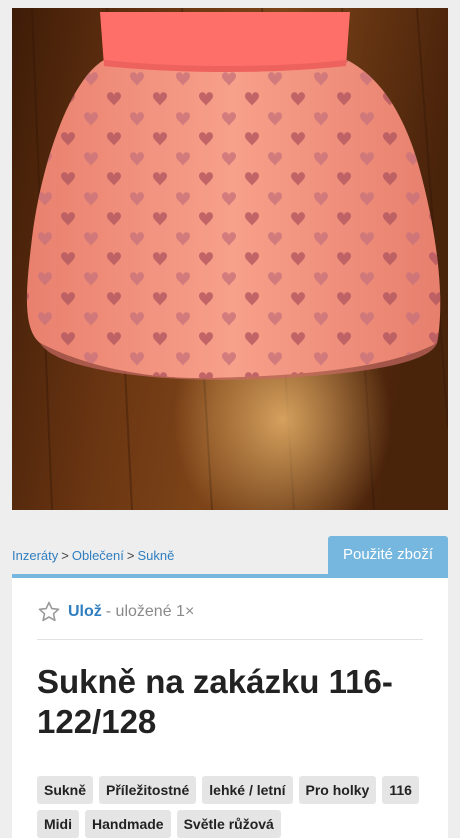 This screenshot has width=460, height=838. I want to click on tag-item: Světle růžová, so click(228, 824).